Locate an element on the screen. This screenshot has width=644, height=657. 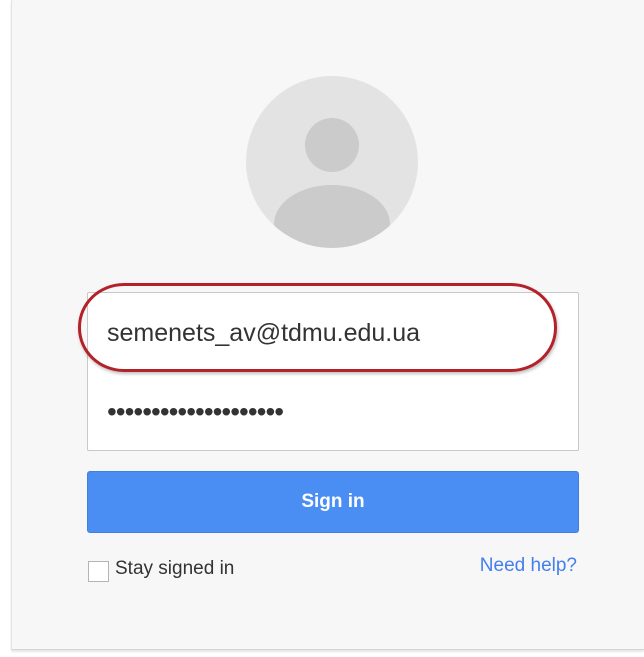
password-input is located at coordinates (333, 412).